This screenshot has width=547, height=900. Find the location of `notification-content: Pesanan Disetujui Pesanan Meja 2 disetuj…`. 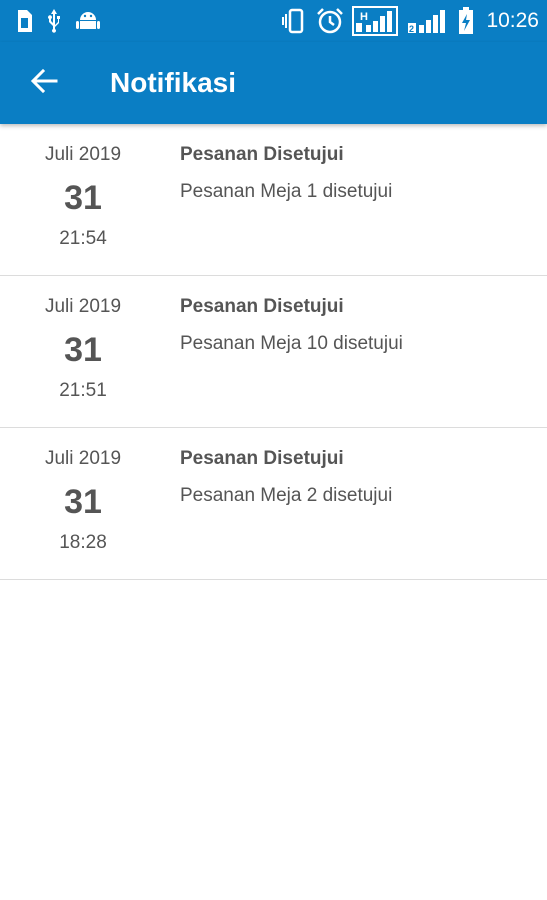

notification-content: Pesanan Disetujui Pesanan Meja 2 disetuj… is located at coordinates (356, 503).